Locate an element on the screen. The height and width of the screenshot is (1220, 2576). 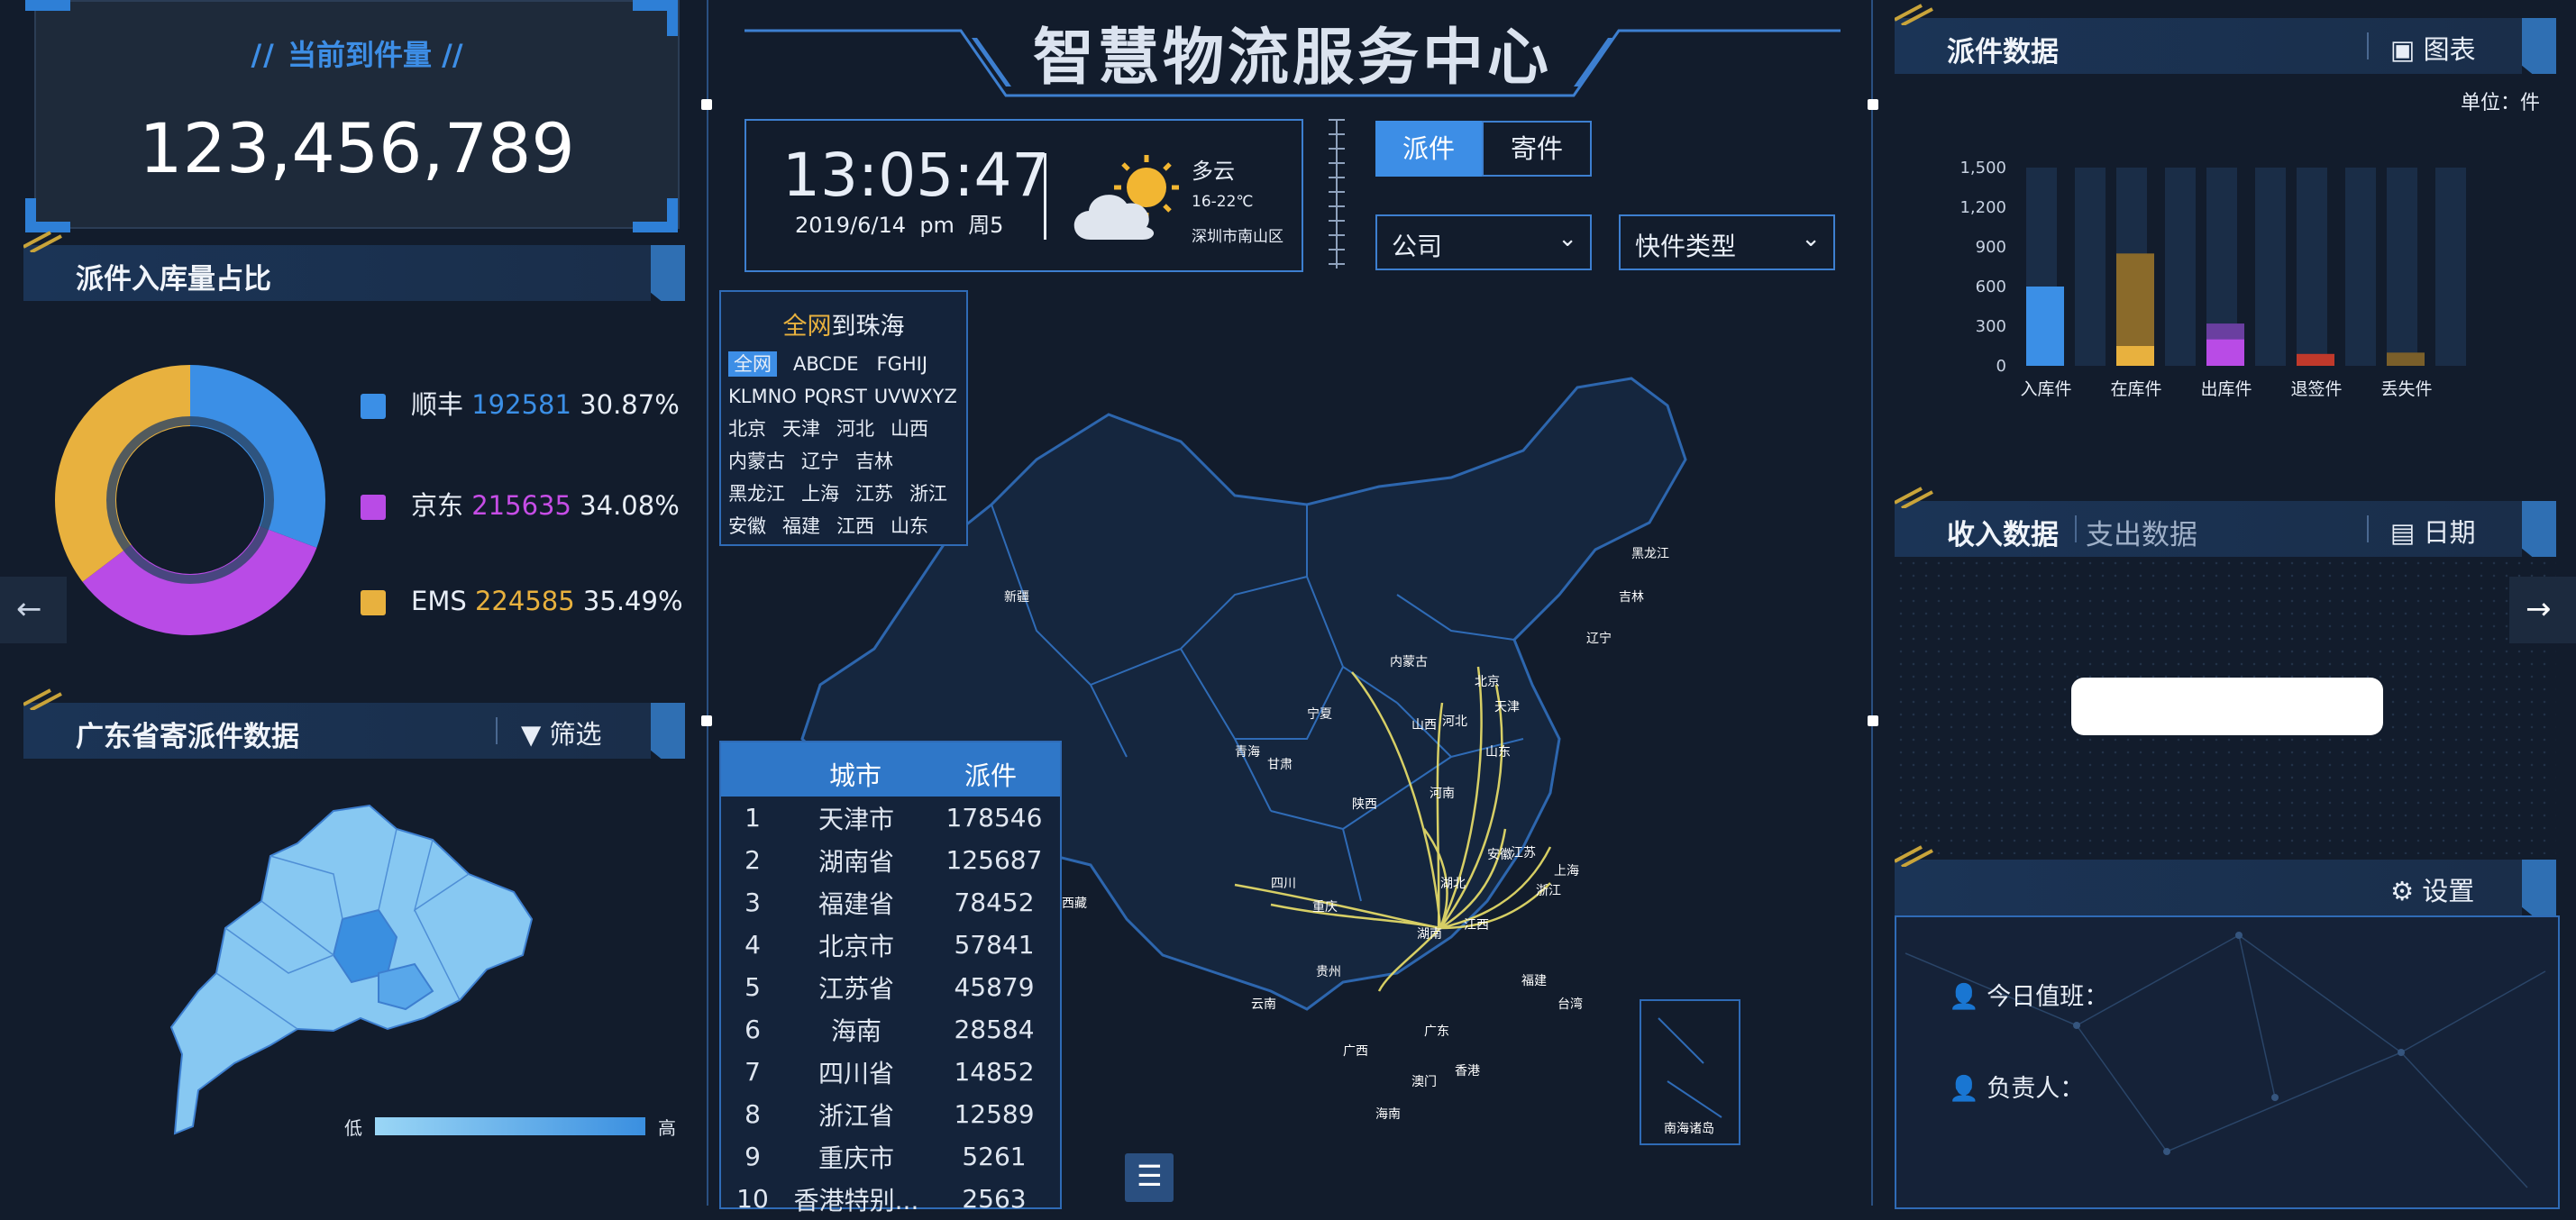
province-item: 福建 is located at coordinates (801, 526).